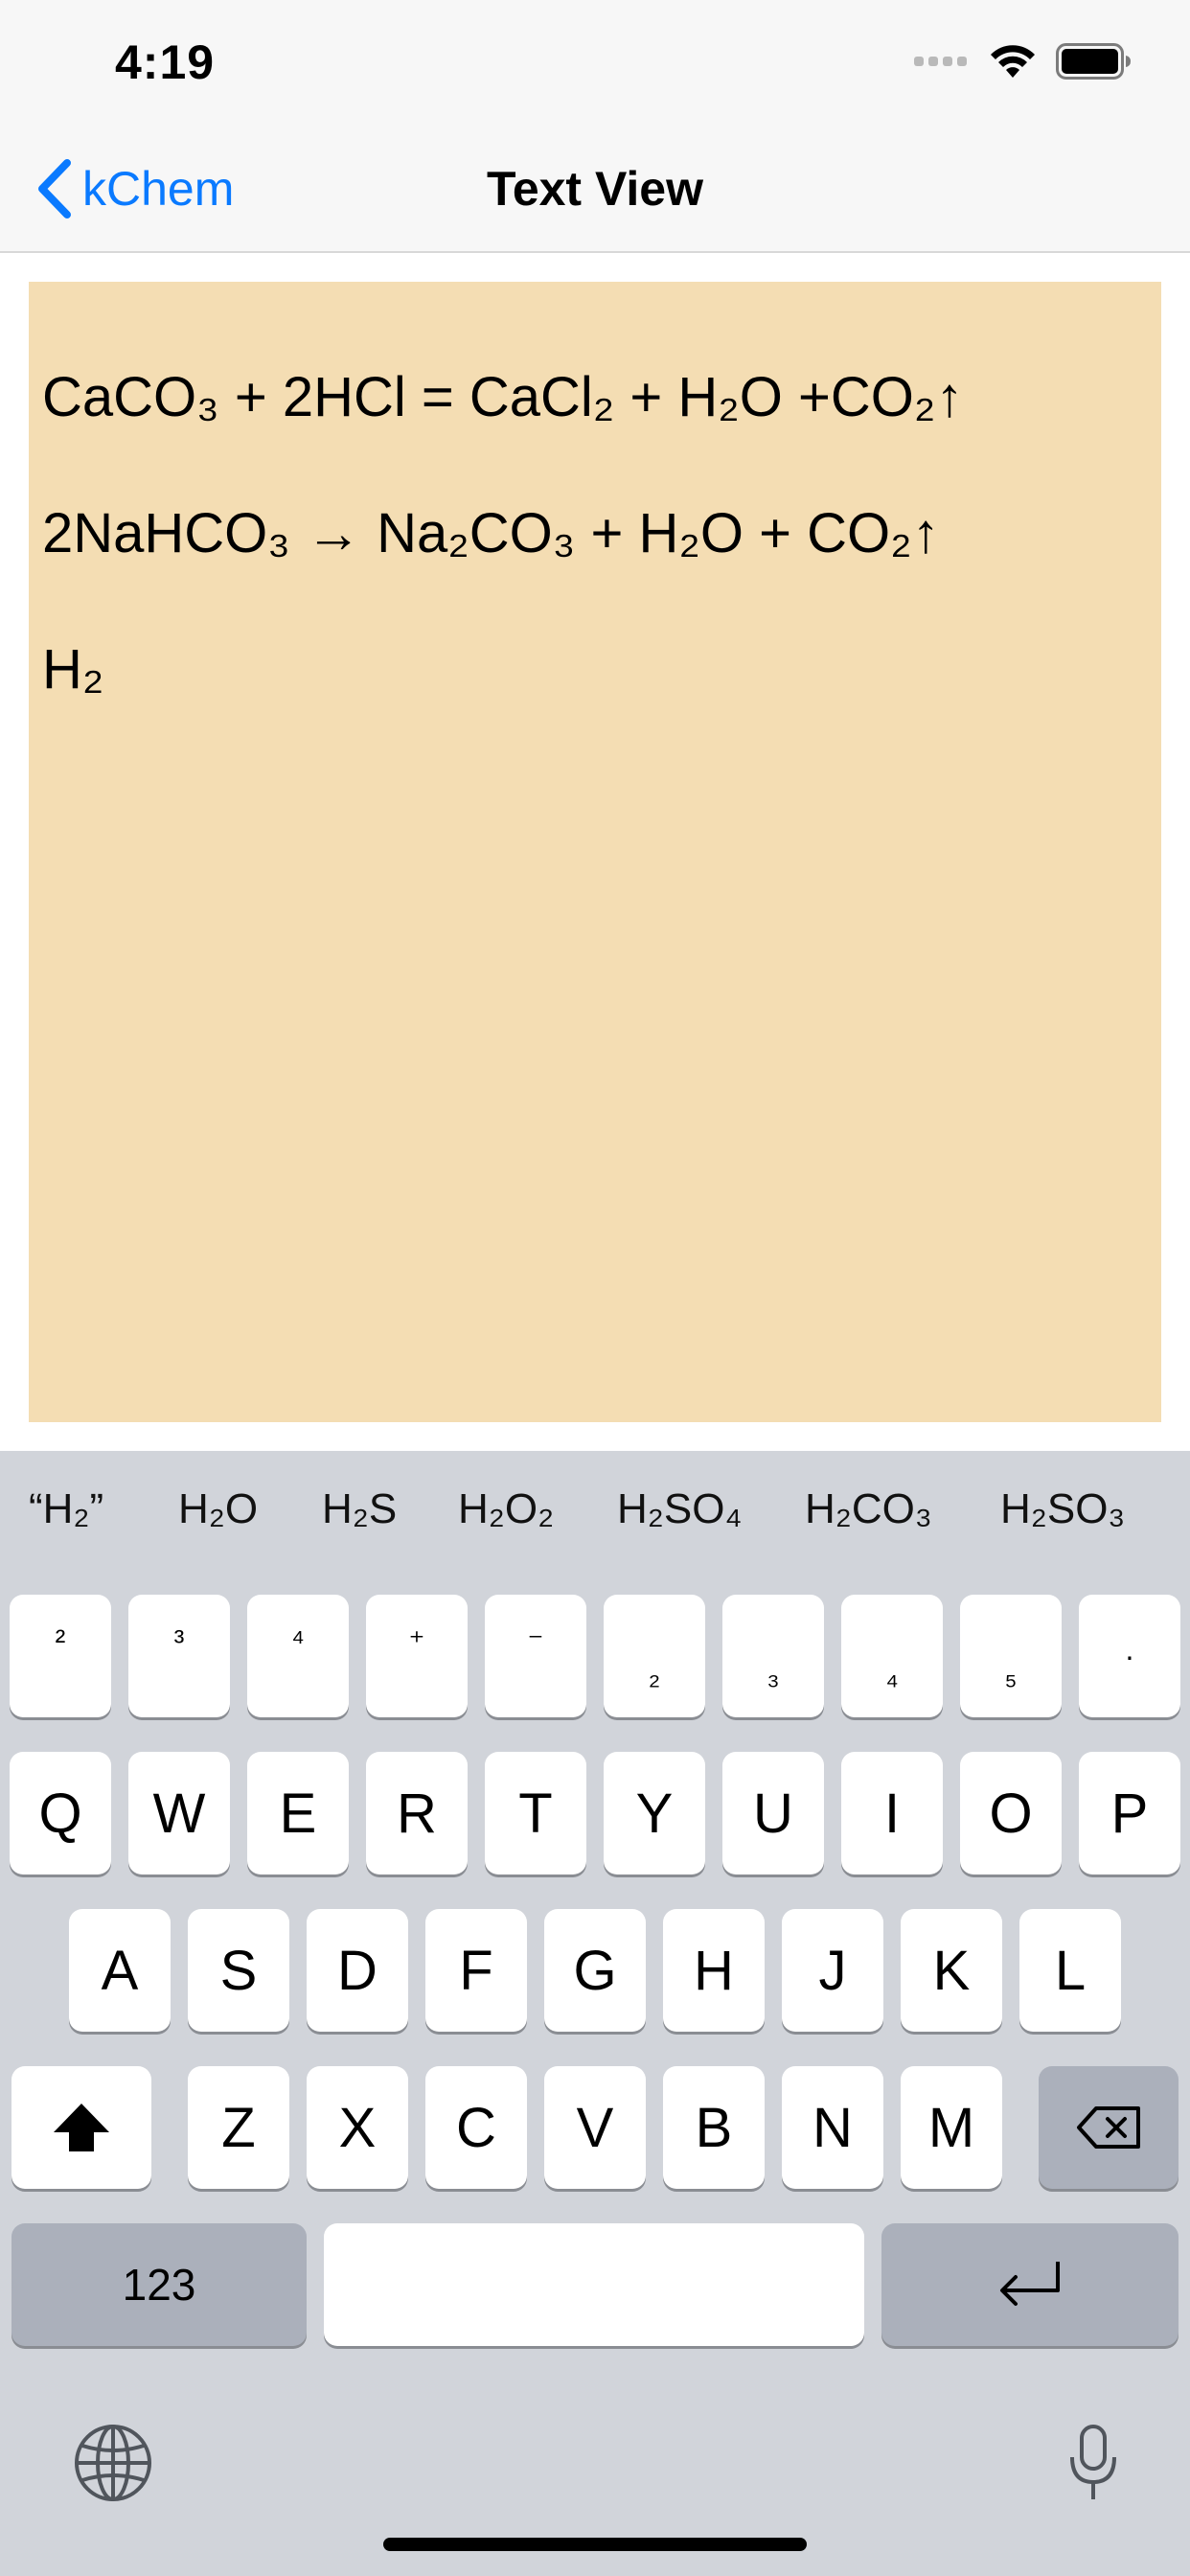 This screenshot has width=1190, height=2576. Describe the element at coordinates (1130, 1813) in the screenshot. I see `key-p: P` at that location.